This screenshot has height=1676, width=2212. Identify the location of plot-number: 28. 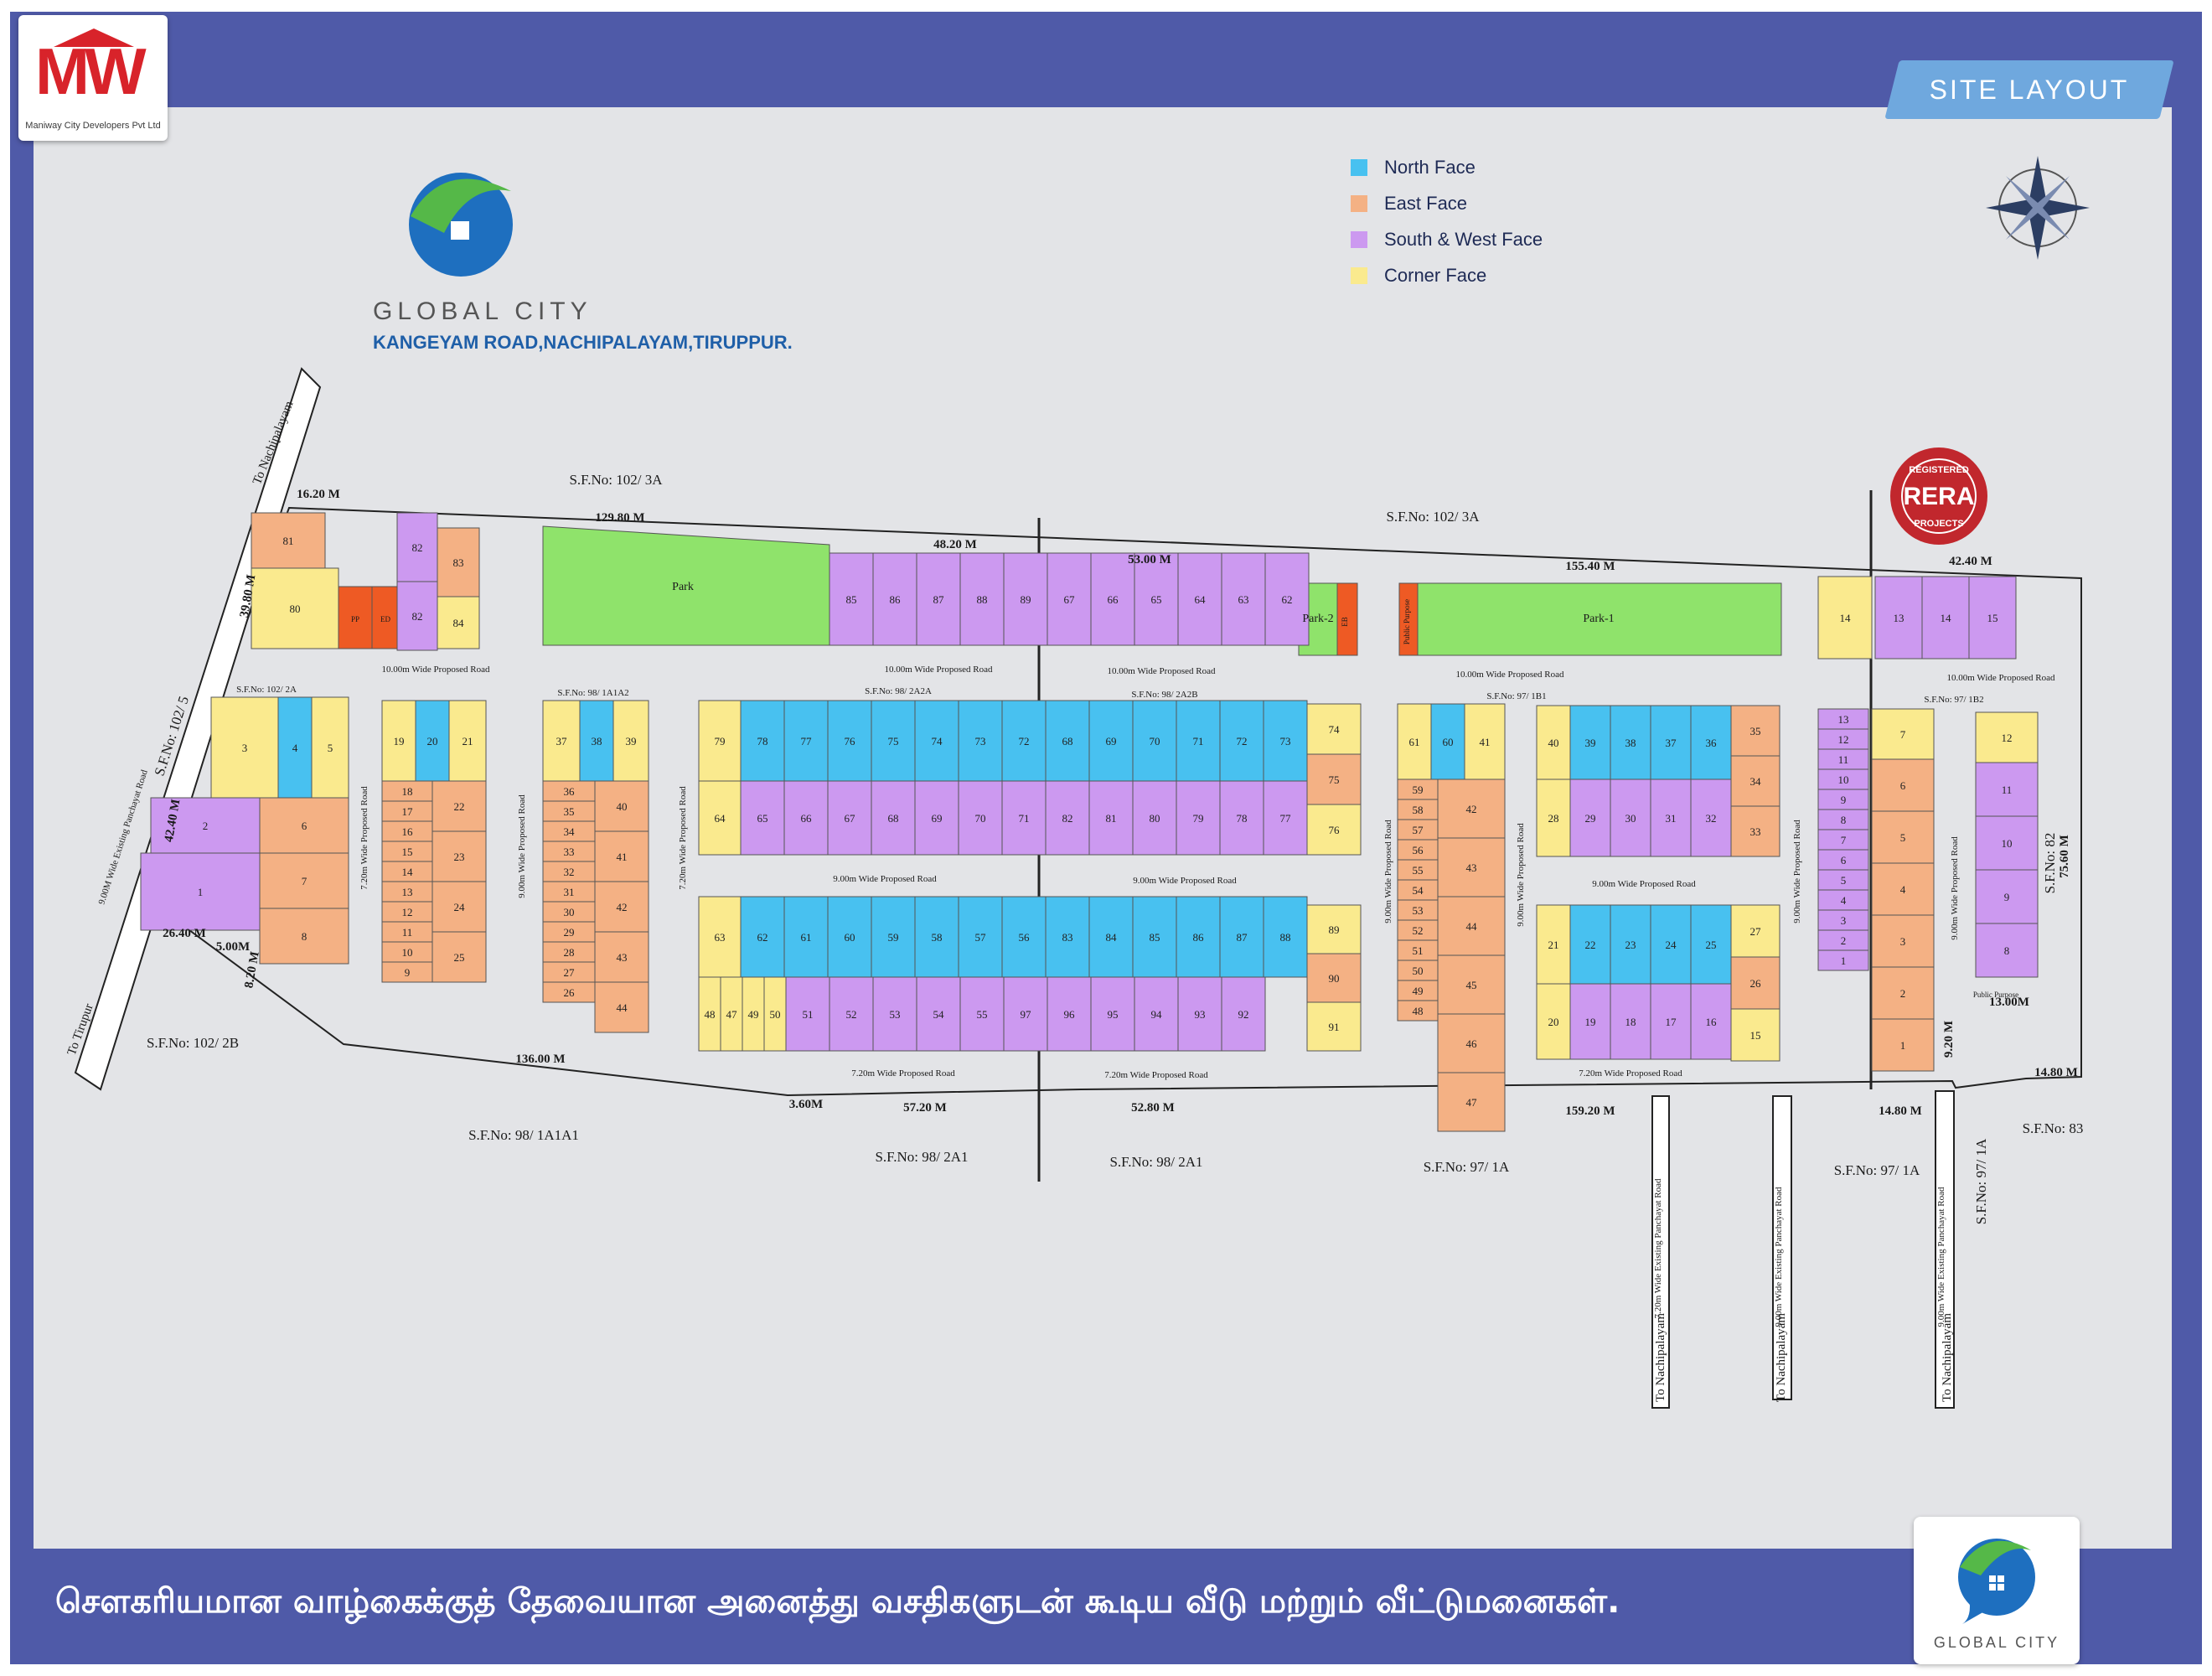
(1553, 818).